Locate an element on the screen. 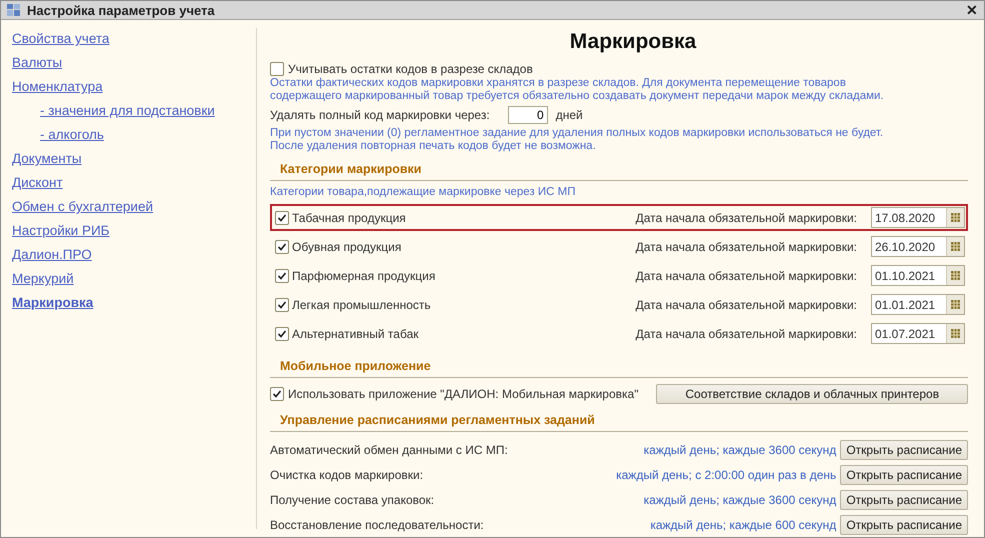  field-label: Удалять полный код маркировки через: is located at coordinates (380, 115).